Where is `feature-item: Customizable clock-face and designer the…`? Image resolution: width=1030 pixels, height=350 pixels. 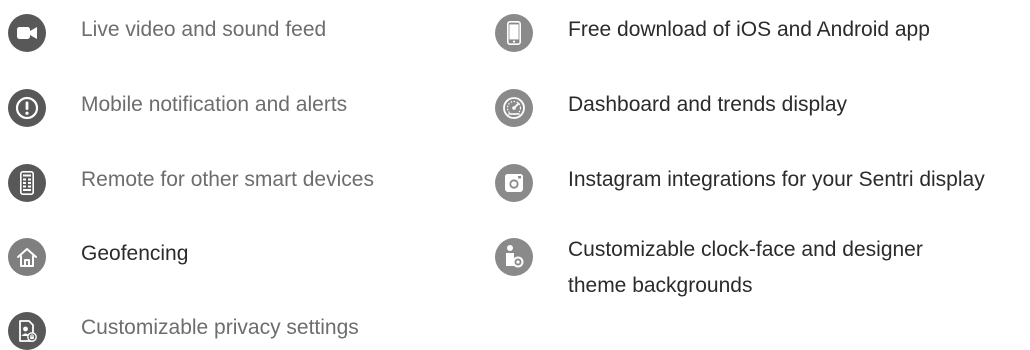
feature-item: Customizable clock-face and designer the… is located at coordinates (709, 270).